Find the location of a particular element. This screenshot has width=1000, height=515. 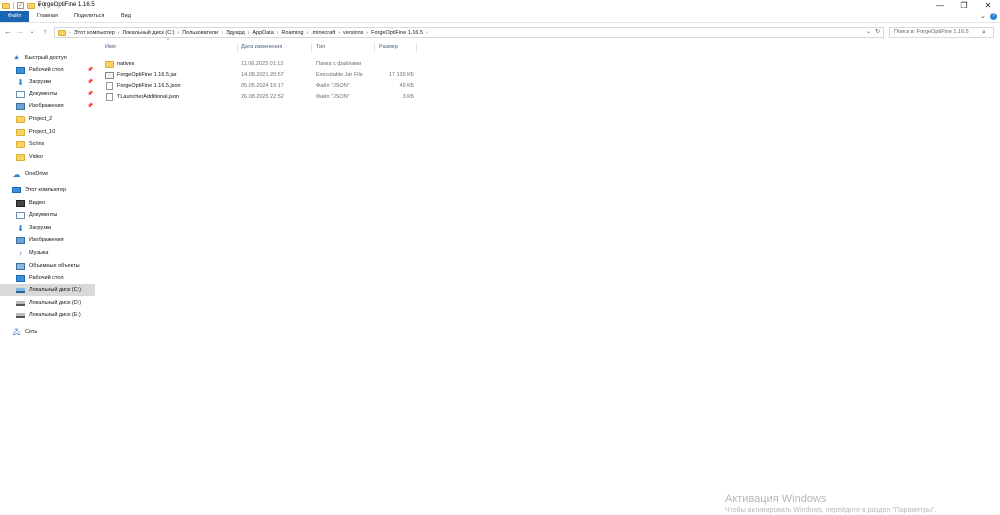

column-header-name: Имя is located at coordinates (110, 47).